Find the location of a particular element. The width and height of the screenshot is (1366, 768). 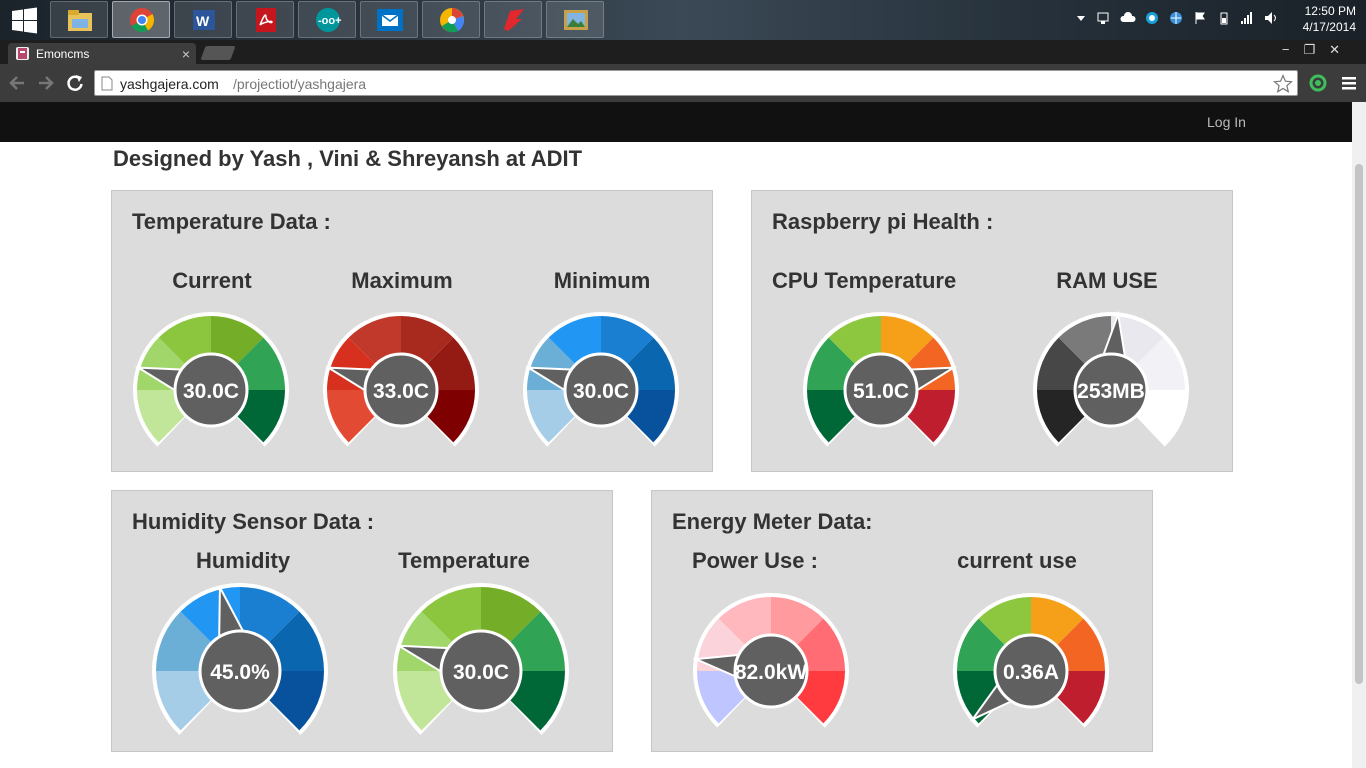

gauge-value-current: 30.0C is located at coordinates (211, 391).